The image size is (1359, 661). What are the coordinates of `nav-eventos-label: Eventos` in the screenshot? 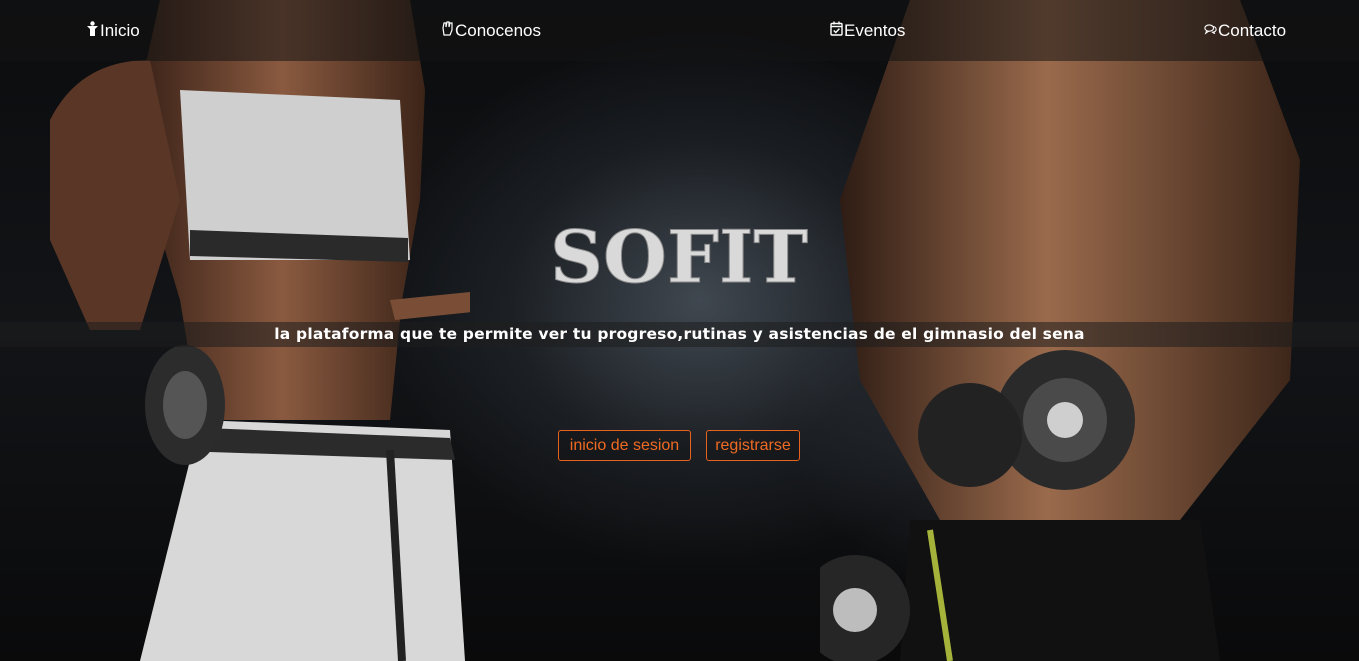 It's located at (875, 30).